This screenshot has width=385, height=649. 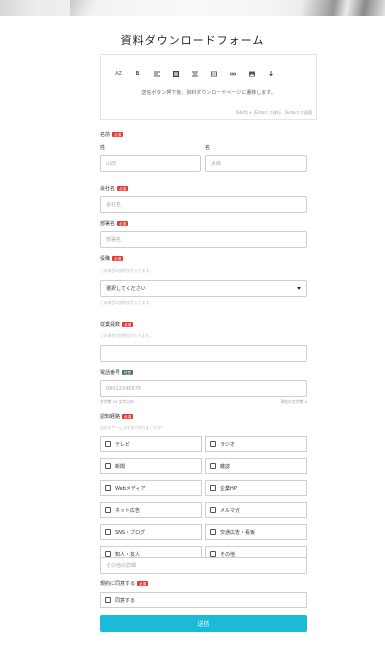 What do you see at coordinates (256, 510) in the screenshot?
I see `source-option-newsletter: メルマガ` at bounding box center [256, 510].